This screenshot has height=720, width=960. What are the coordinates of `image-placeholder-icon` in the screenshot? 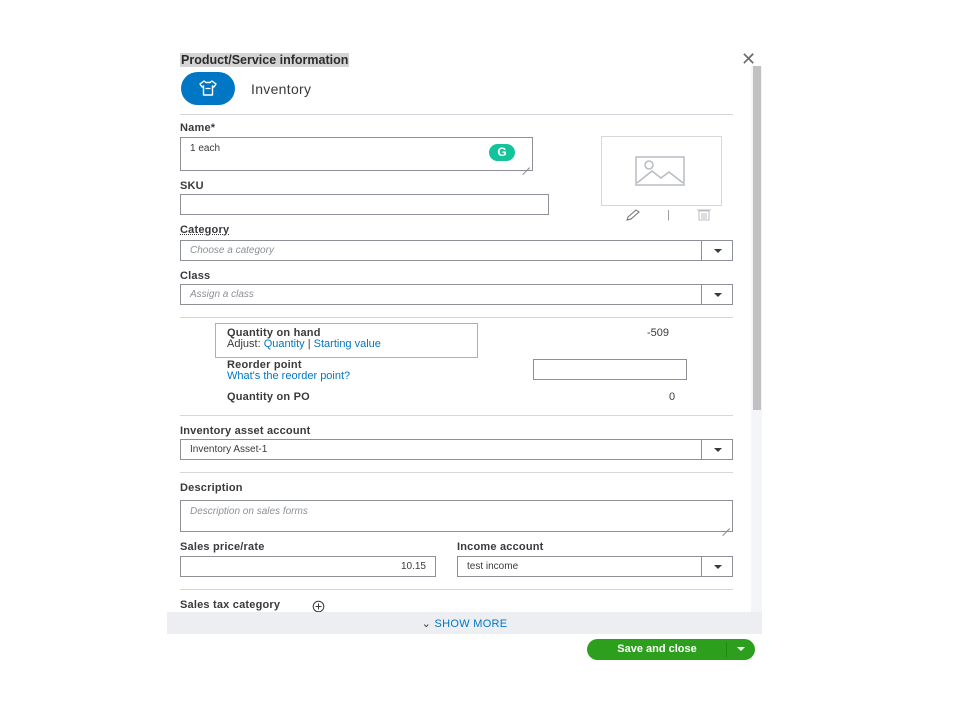 It's located at (660, 171).